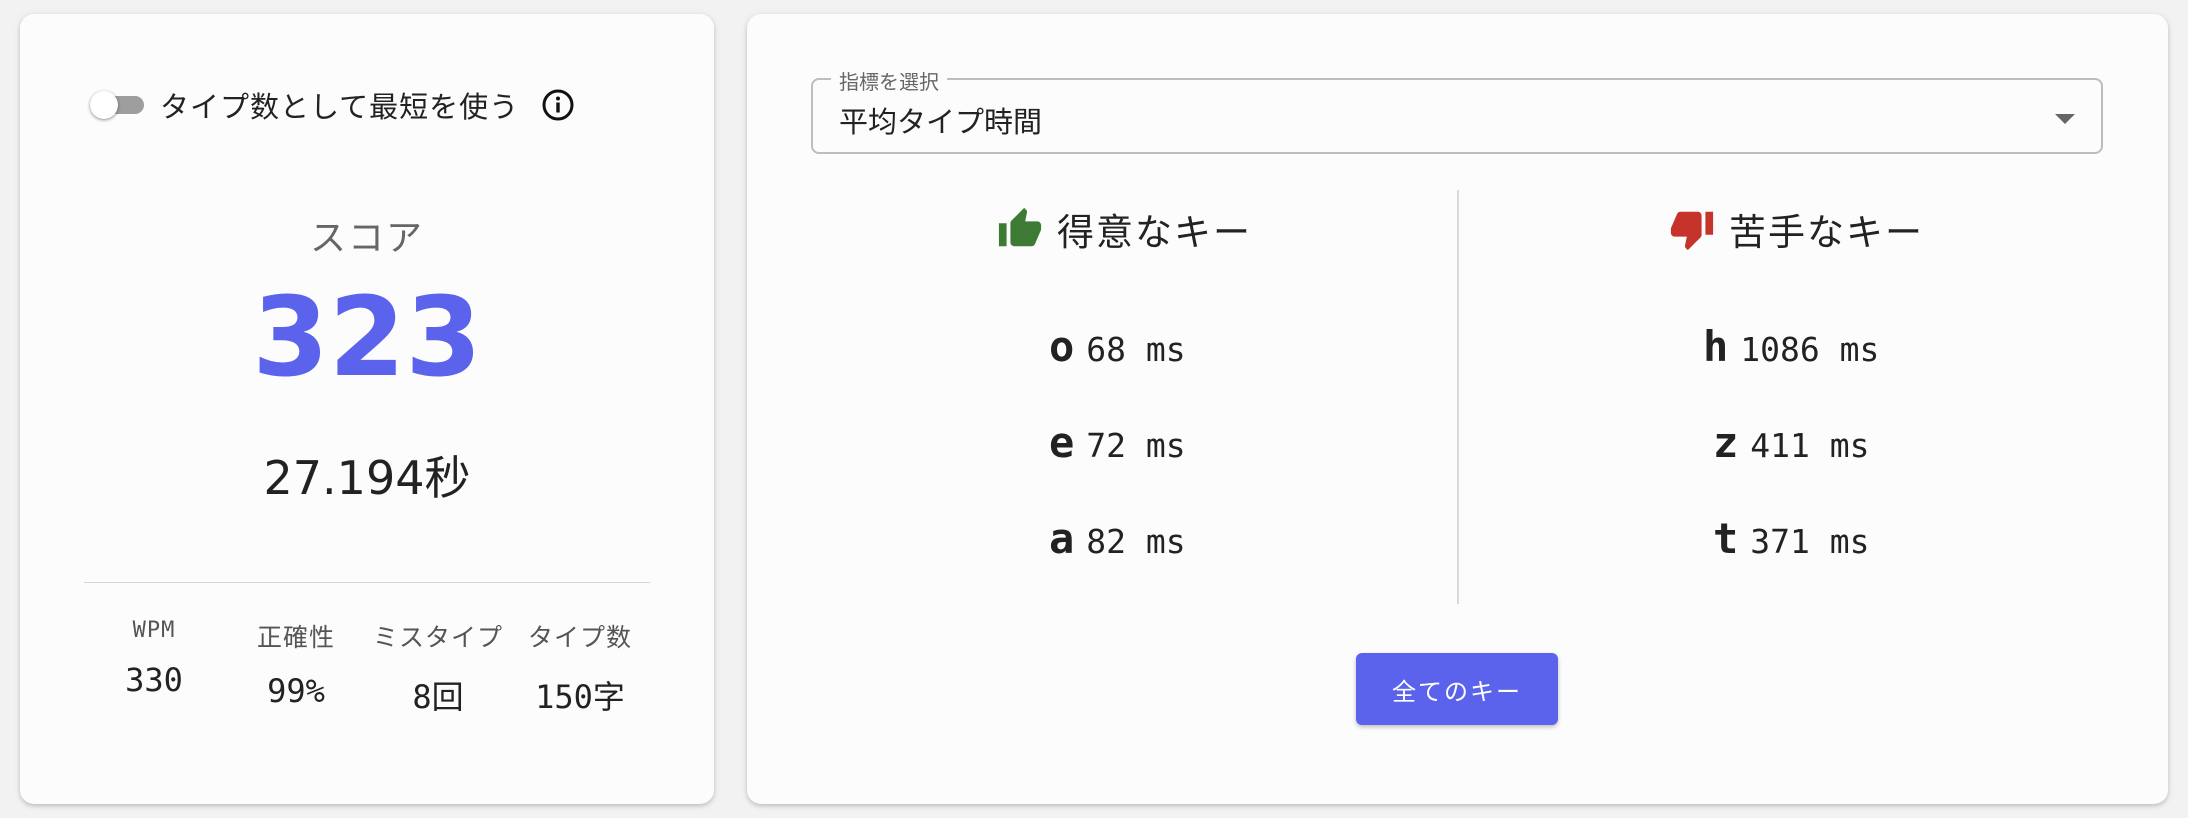 The image size is (2188, 818). What do you see at coordinates (1457, 689) in the screenshot?
I see `all-keys-button: 全てのキー` at bounding box center [1457, 689].